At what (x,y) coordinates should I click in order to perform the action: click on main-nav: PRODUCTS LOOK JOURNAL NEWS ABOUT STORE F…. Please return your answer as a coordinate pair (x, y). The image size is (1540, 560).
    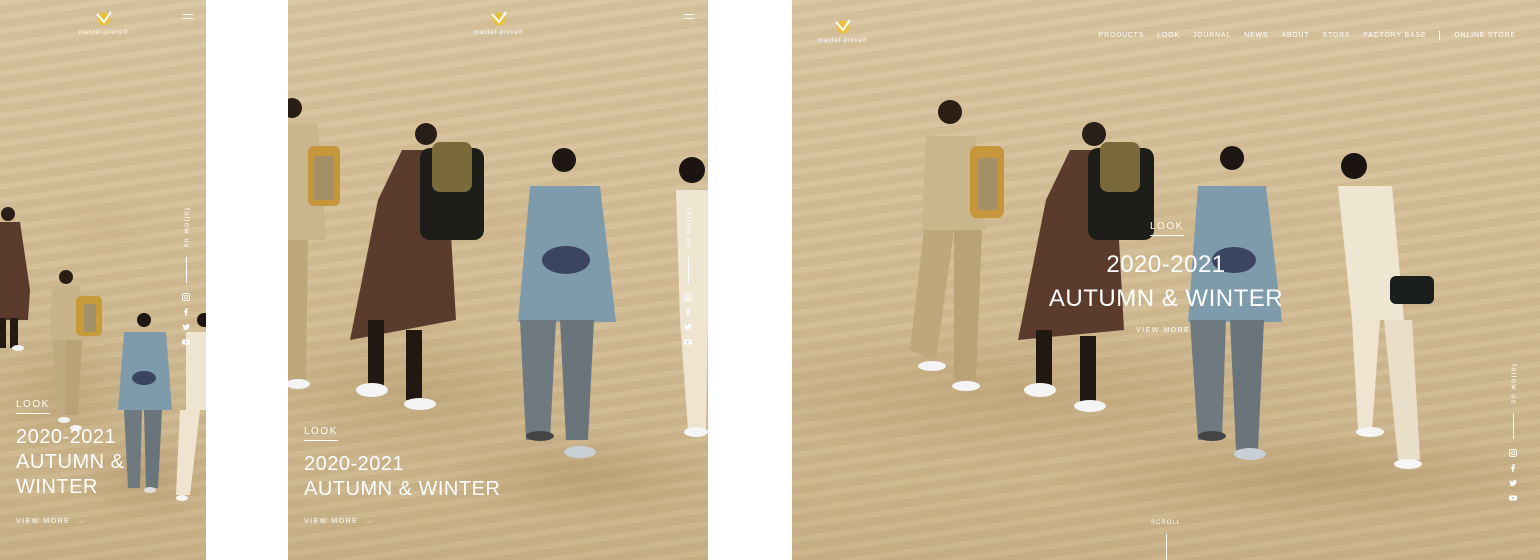
    Looking at the image, I should click on (1301, 35).